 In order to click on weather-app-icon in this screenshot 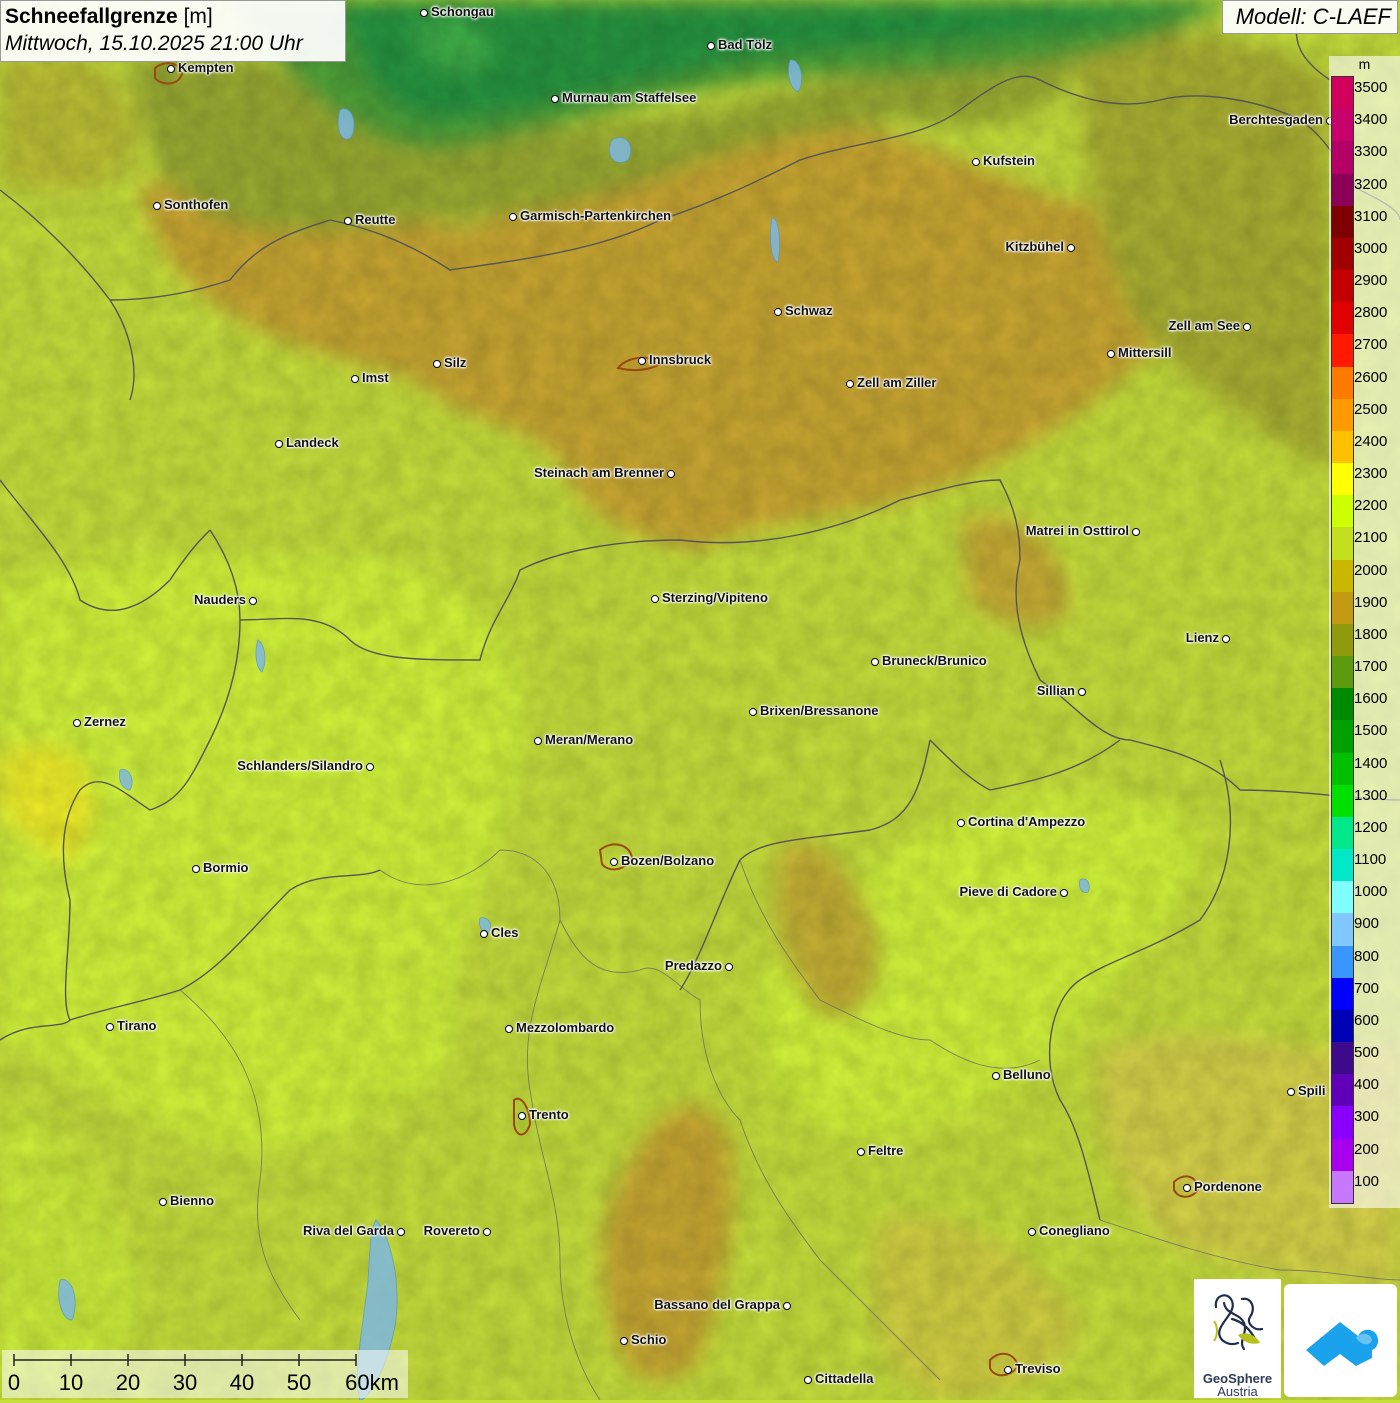, I will do `click(1342, 1344)`.